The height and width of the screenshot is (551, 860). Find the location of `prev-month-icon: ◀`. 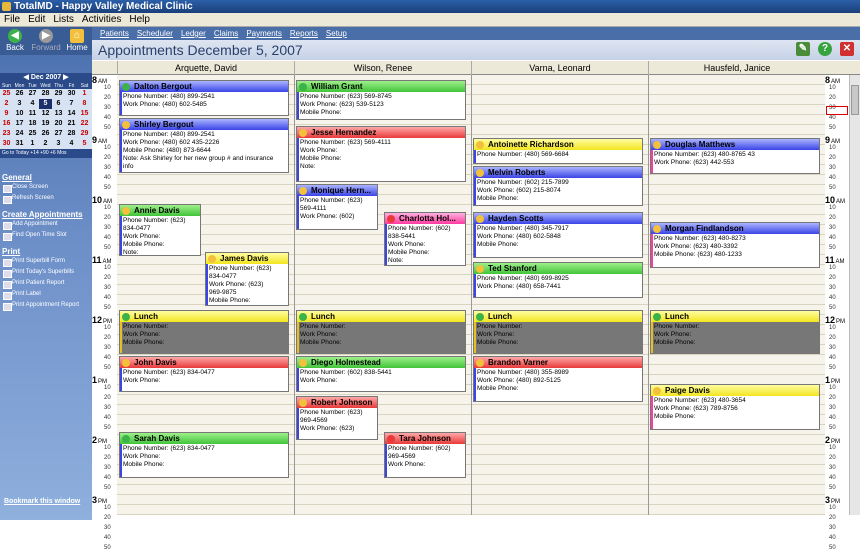

prev-month-icon: ◀ is located at coordinates (26, 77).